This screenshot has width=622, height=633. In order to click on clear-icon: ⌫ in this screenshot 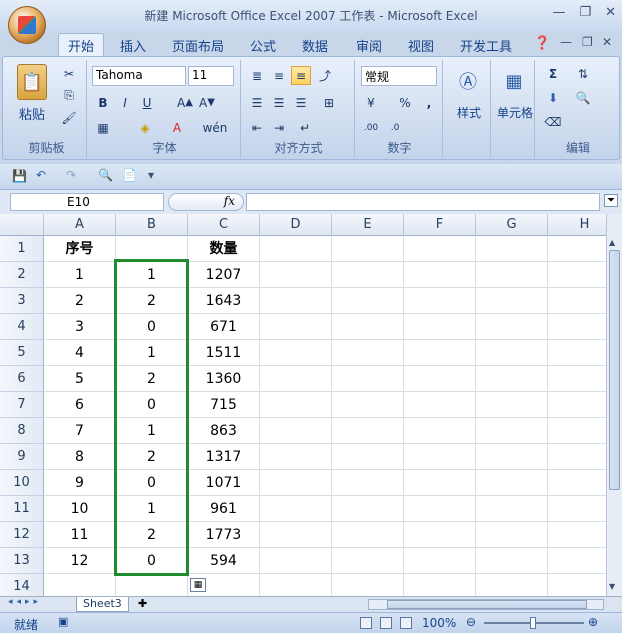, I will do `click(553, 121)`.